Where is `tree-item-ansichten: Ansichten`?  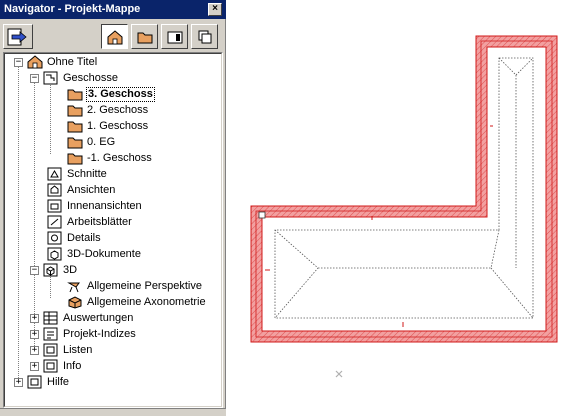
tree-item-ansichten: Ansichten is located at coordinates (81, 190).